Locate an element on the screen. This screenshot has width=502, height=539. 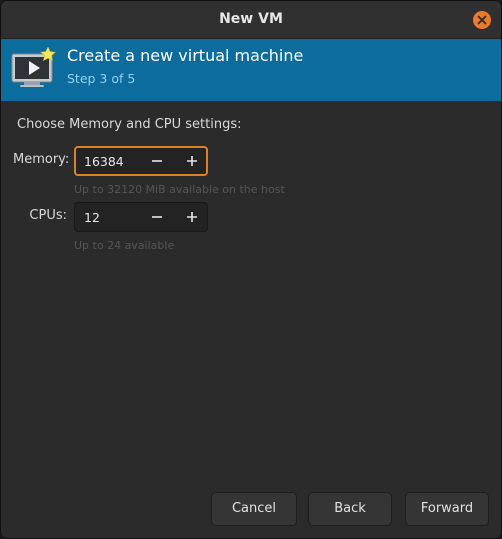
close-button is located at coordinates (482, 20).